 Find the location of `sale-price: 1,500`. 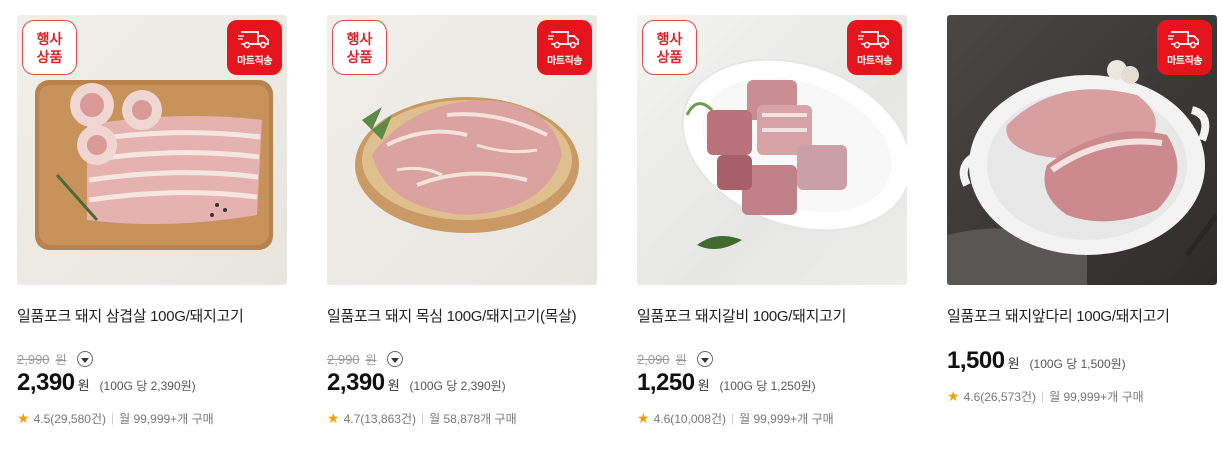

sale-price: 1,500 is located at coordinates (976, 360).